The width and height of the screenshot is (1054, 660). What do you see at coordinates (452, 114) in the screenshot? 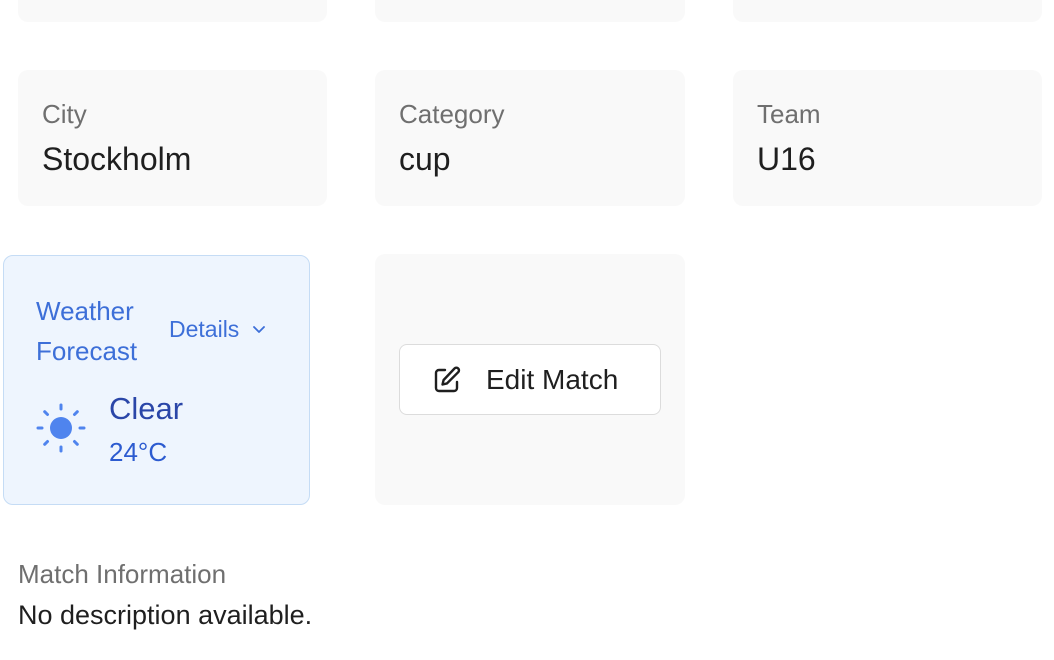
I see `info-card-label: Category` at bounding box center [452, 114].